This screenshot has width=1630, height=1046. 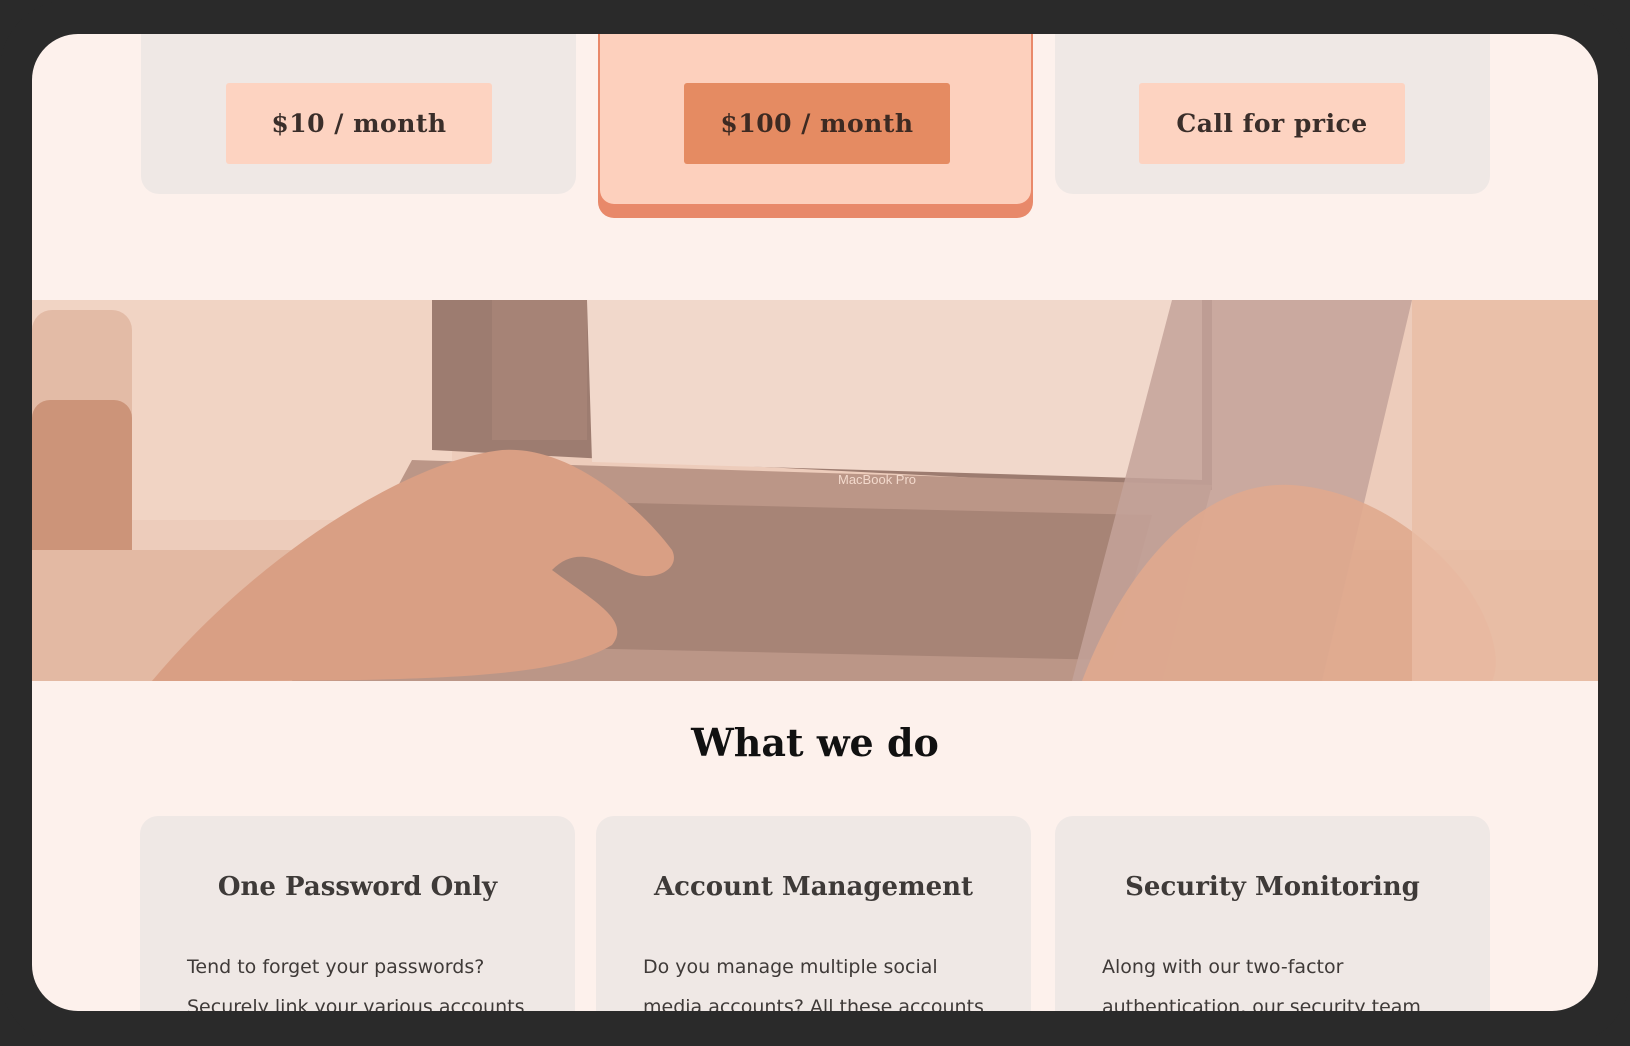 What do you see at coordinates (1272, 887) in the screenshot?
I see `feature-title: Security Monitoring` at bounding box center [1272, 887].